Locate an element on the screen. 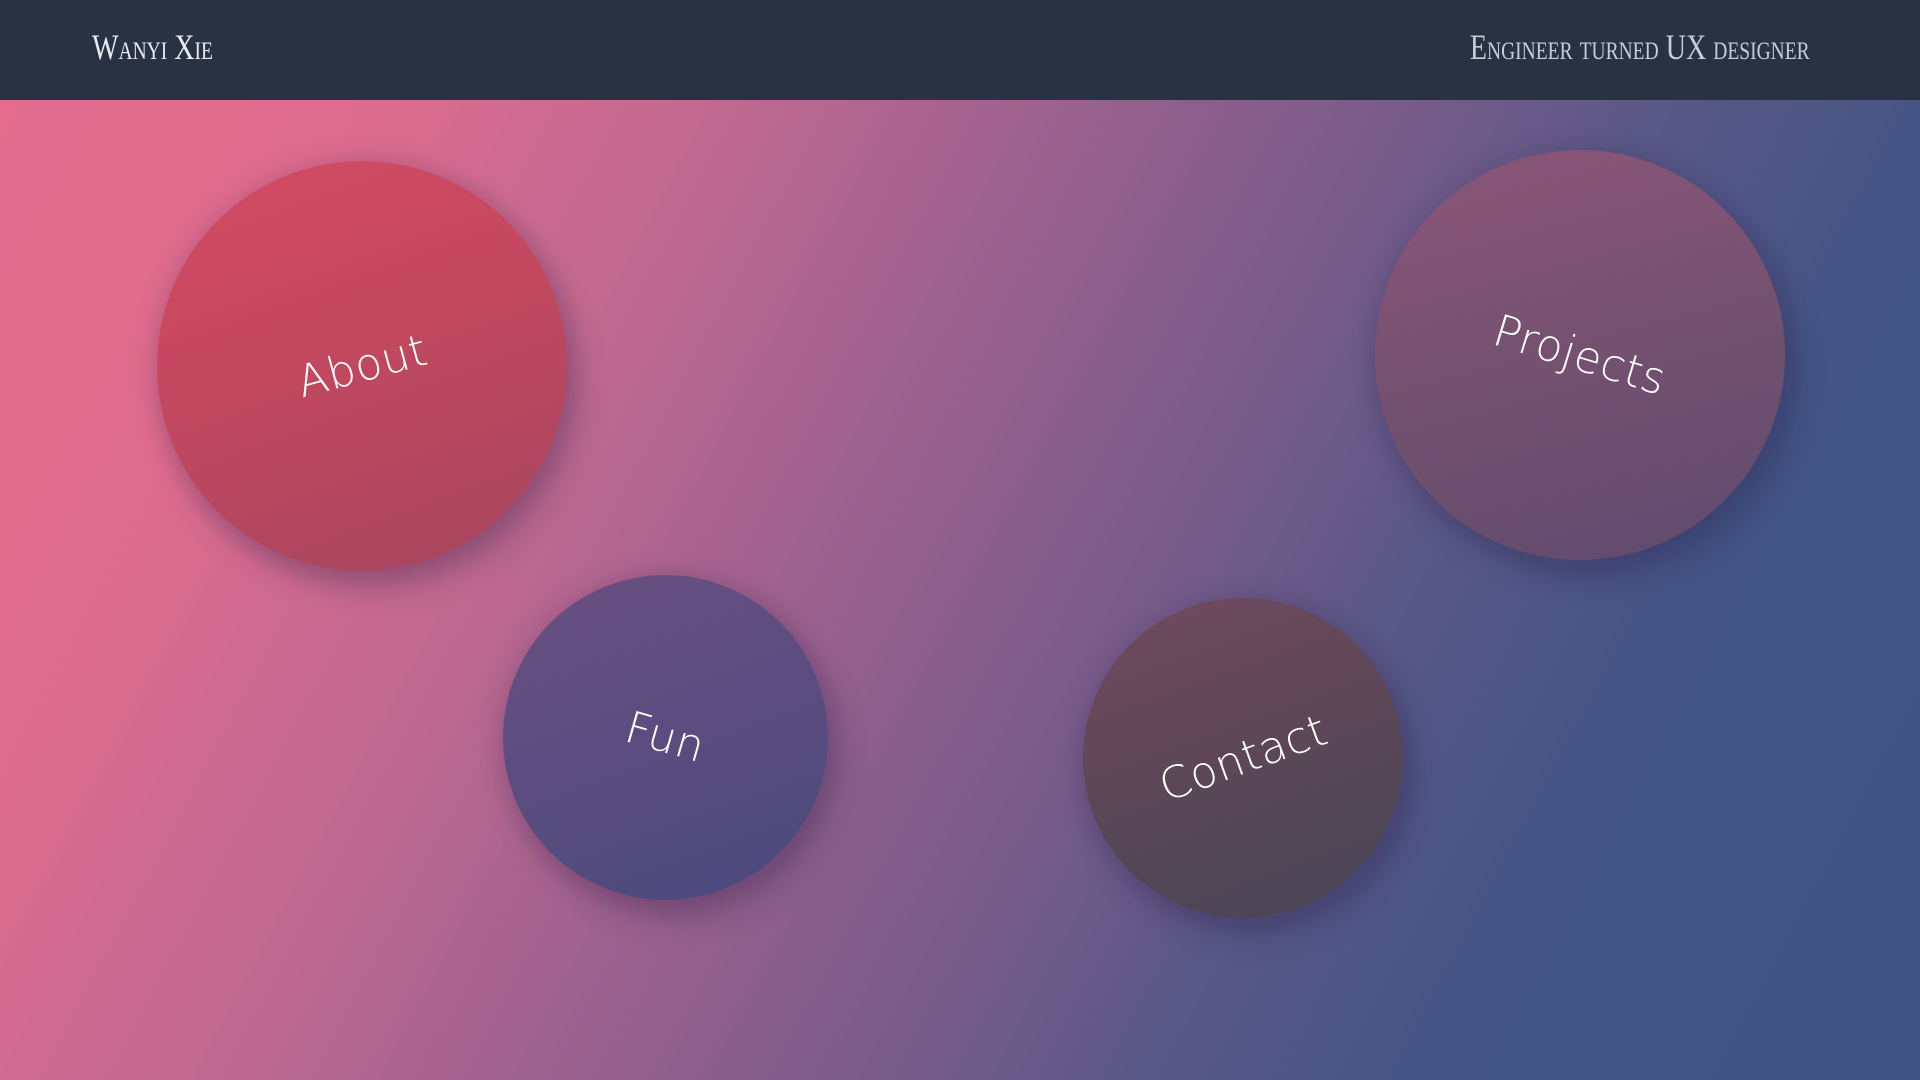  contact-bubble-button: Contact is located at coordinates (1243, 758).